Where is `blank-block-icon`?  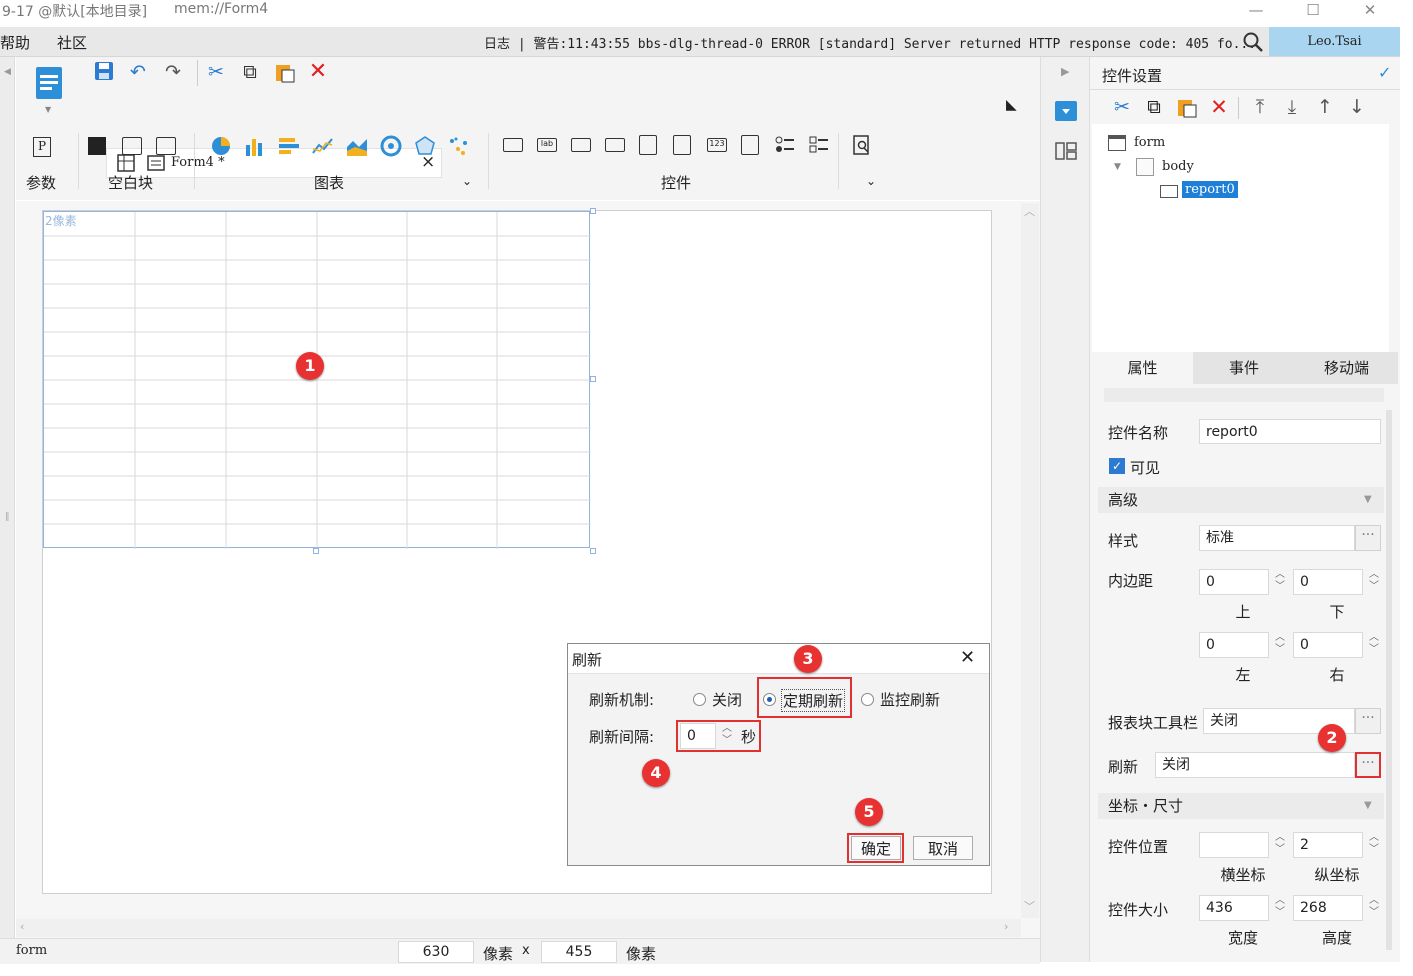 blank-block-icon is located at coordinates (97, 146).